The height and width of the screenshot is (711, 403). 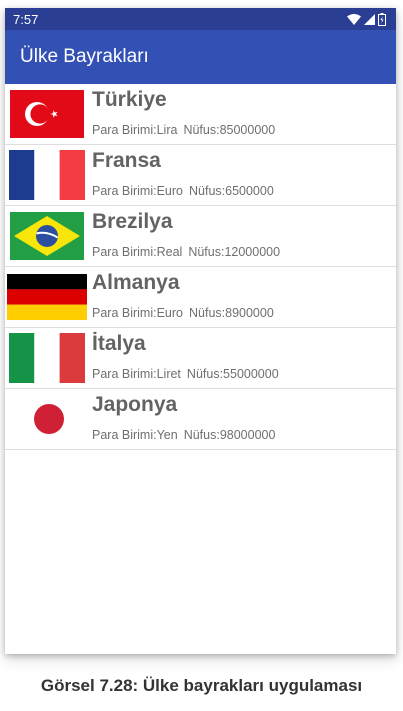 What do you see at coordinates (47, 297) in the screenshot?
I see `germany-flag-icon` at bounding box center [47, 297].